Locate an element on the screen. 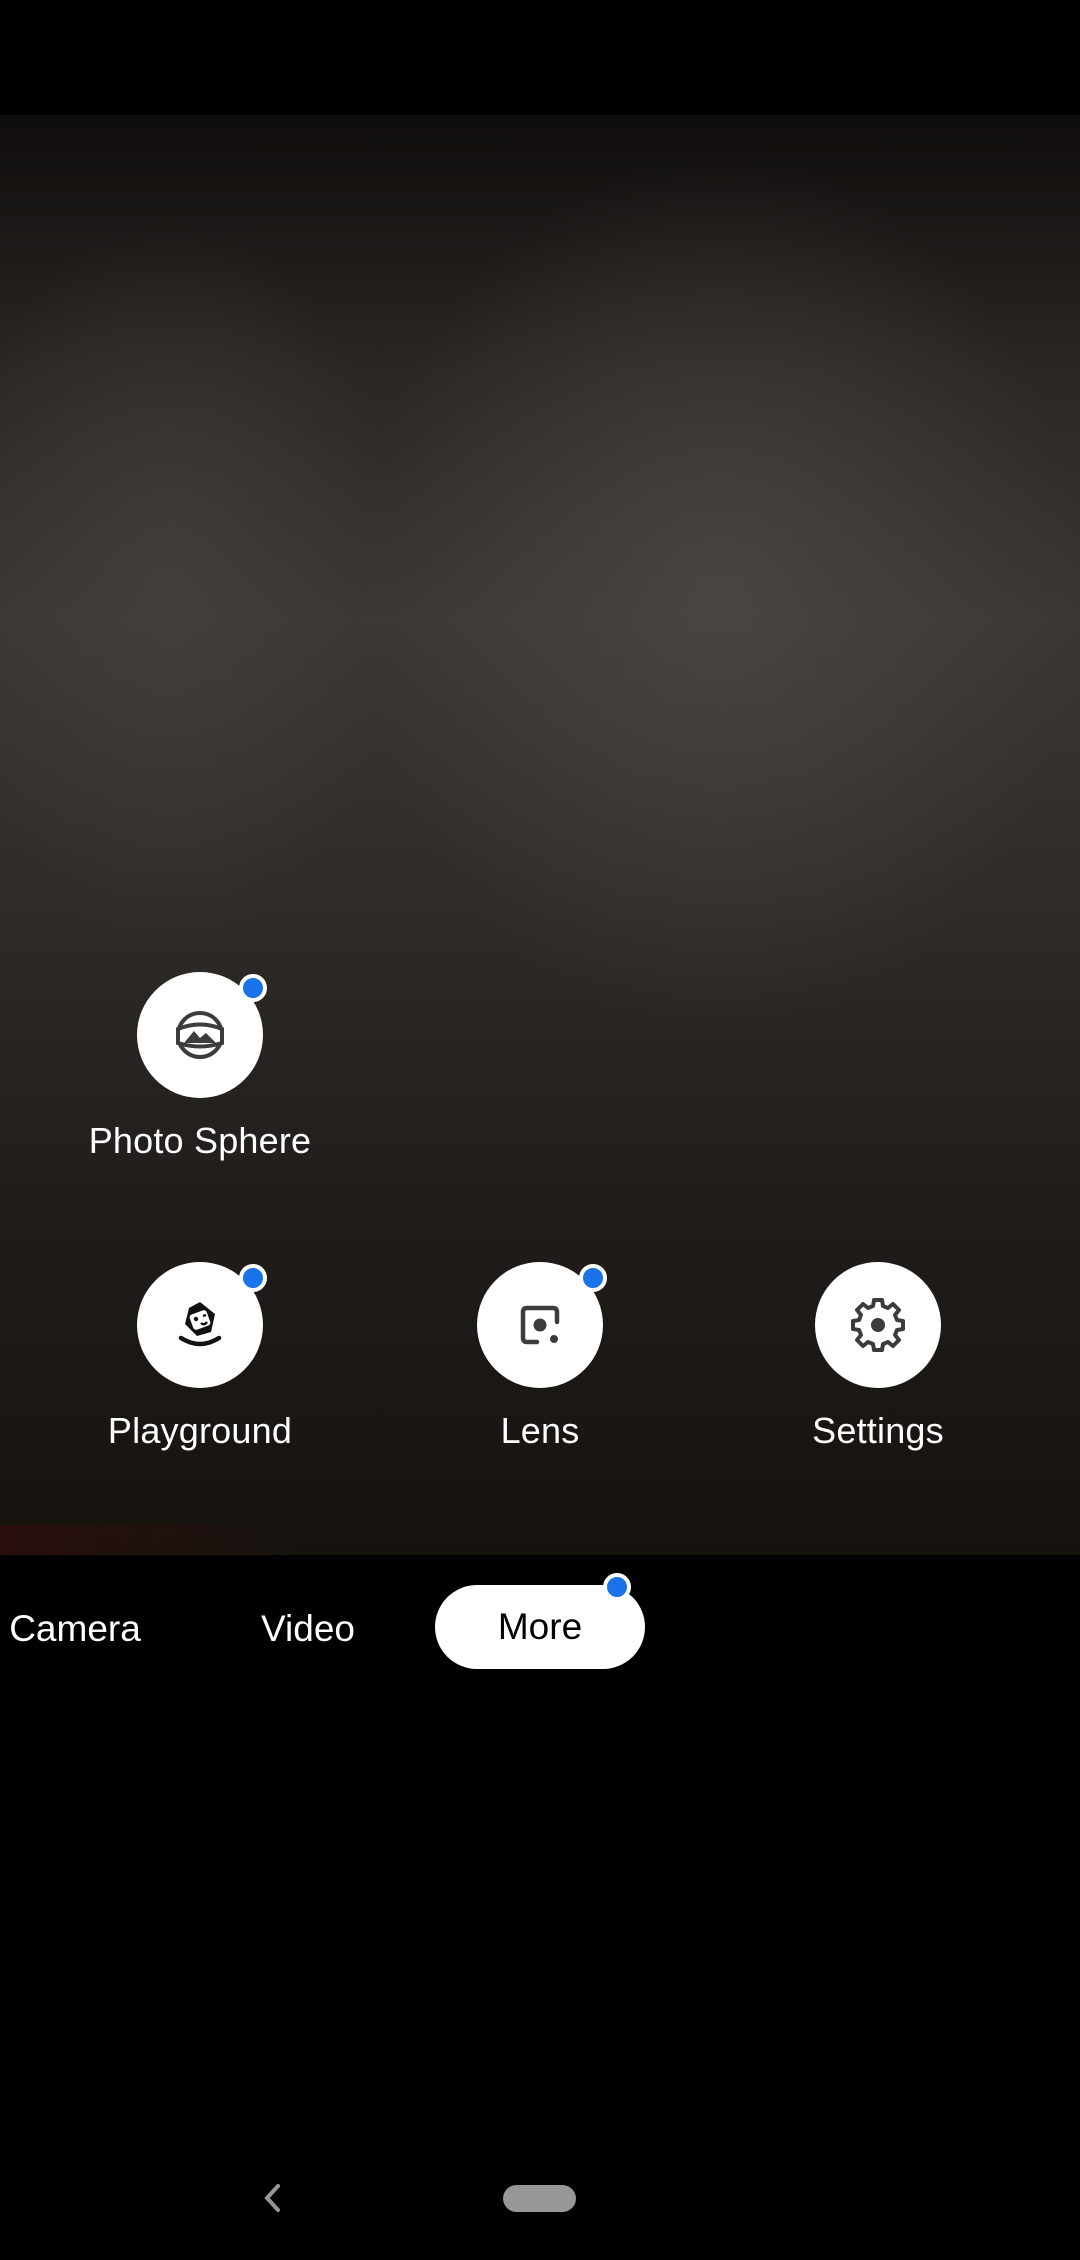  lens-icon is located at coordinates (540, 1325).